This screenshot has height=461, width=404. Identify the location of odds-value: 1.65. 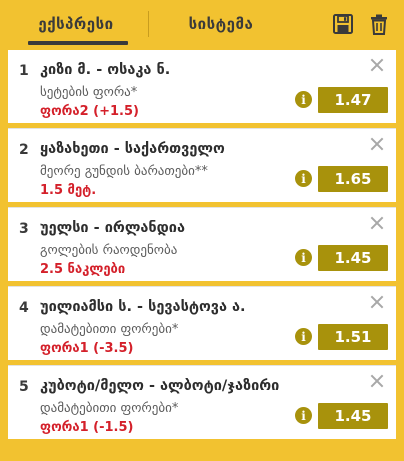
(353, 179).